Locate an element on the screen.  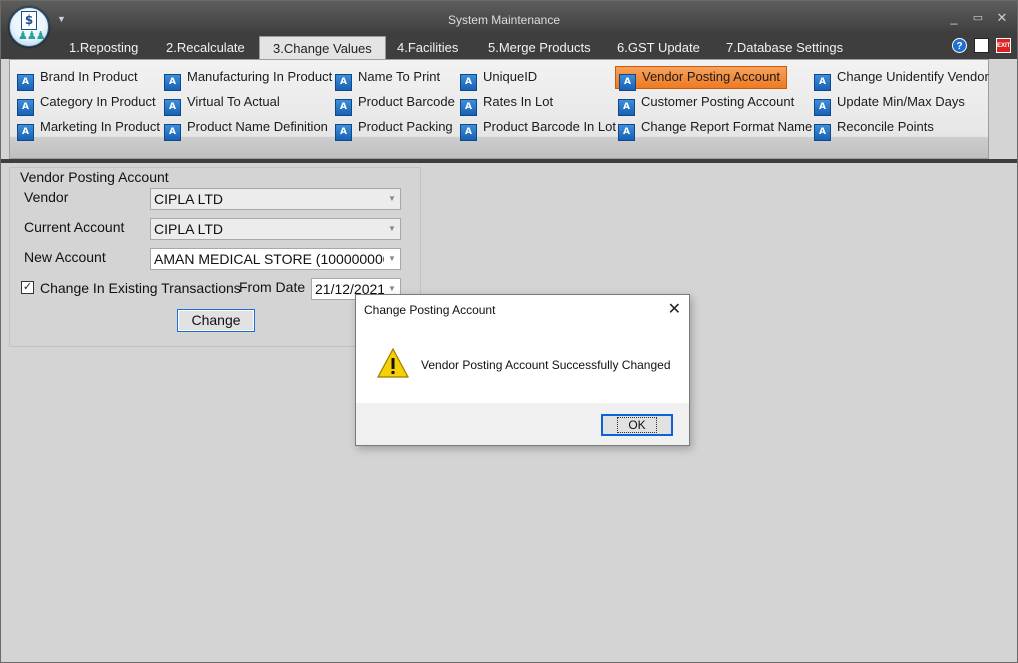
dollar-icon: $ is located at coordinates (29, 20).